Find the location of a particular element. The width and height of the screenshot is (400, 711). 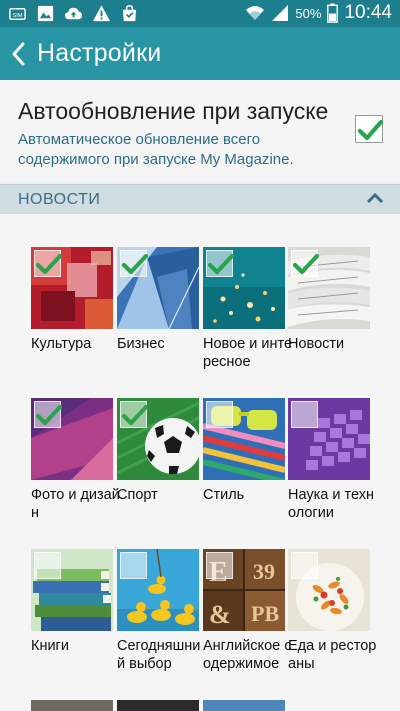

section-title: НОВОСТИ is located at coordinates (59, 199).